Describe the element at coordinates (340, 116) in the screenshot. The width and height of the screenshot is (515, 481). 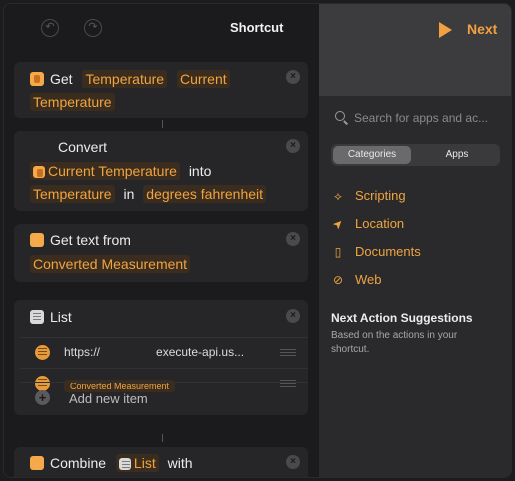
I see `search-icon` at that location.